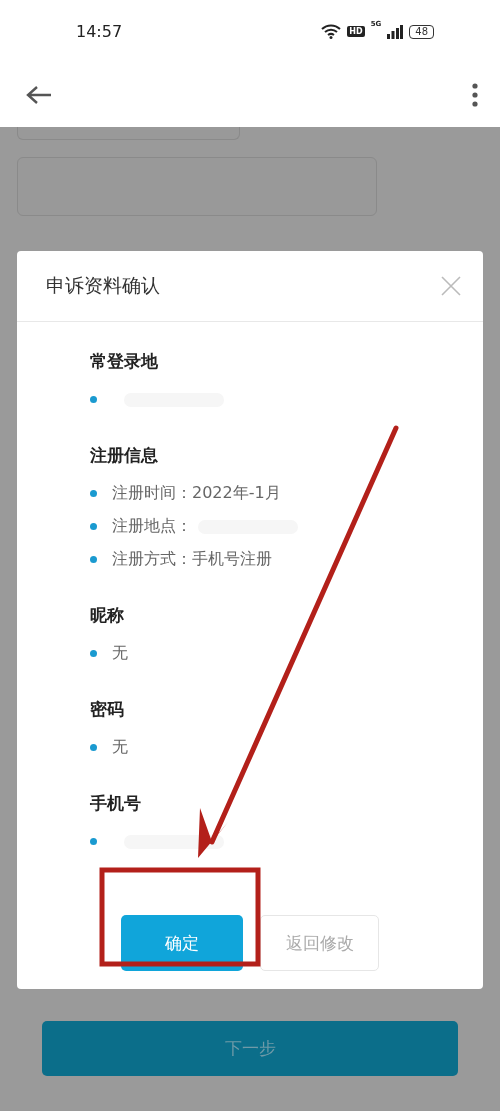  I want to click on dialog-title: 申诉资料确认, so click(103, 285).